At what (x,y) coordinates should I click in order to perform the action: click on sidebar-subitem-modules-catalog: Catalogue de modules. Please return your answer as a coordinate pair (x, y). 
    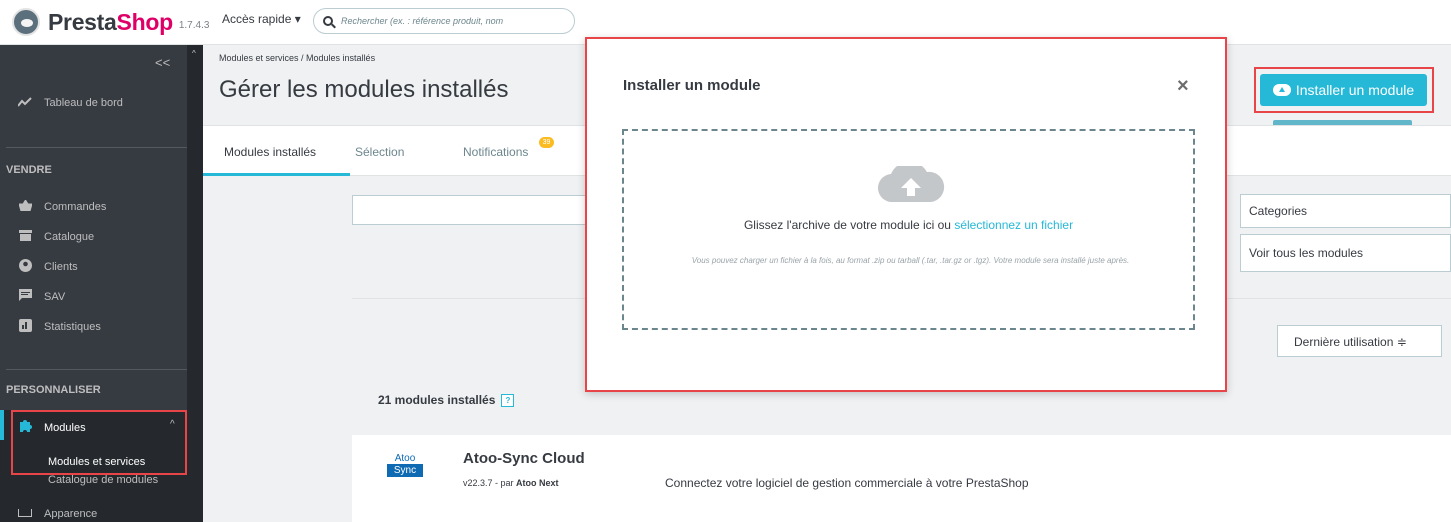
    Looking at the image, I should click on (103, 480).